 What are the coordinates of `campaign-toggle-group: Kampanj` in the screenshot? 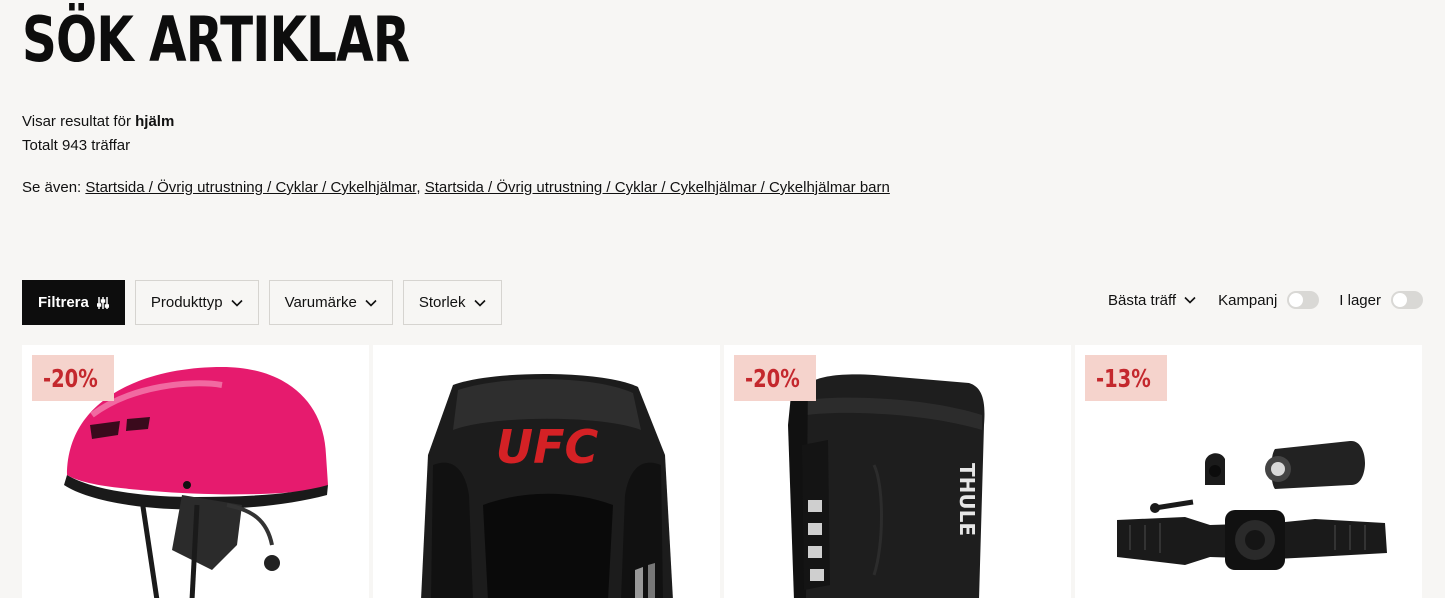 It's located at (1269, 300).